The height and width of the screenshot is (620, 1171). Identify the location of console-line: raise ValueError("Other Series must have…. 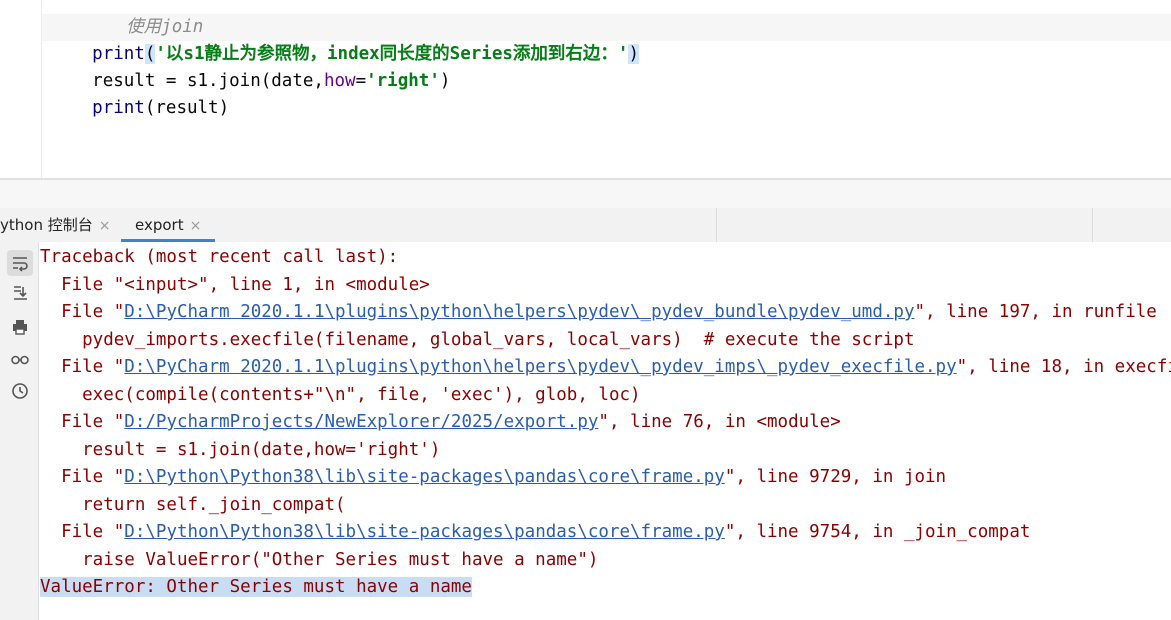
(319, 559).